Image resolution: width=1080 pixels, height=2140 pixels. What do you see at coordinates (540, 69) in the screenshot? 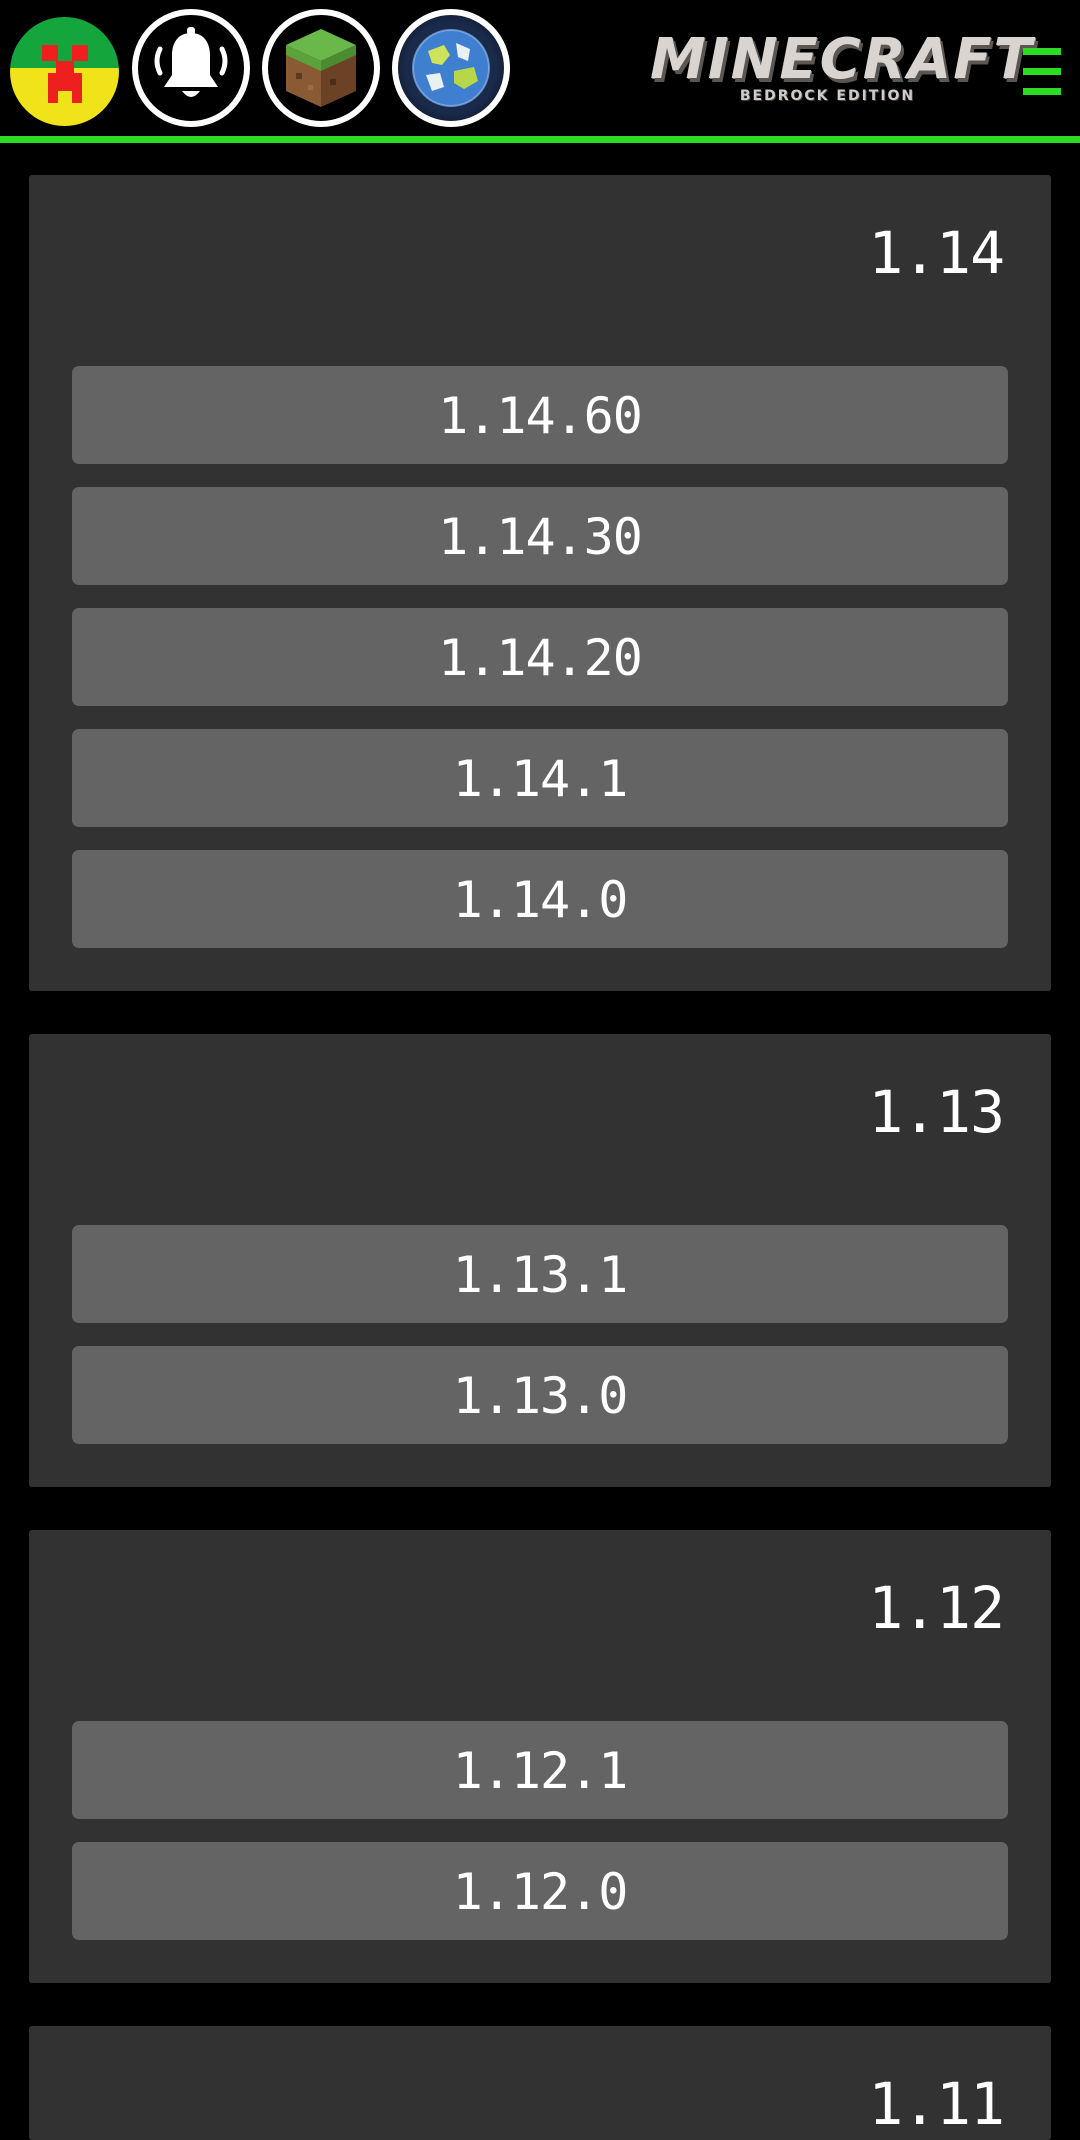
I see `top-header: MINECRAFT BEDROCK EDITION` at bounding box center [540, 69].